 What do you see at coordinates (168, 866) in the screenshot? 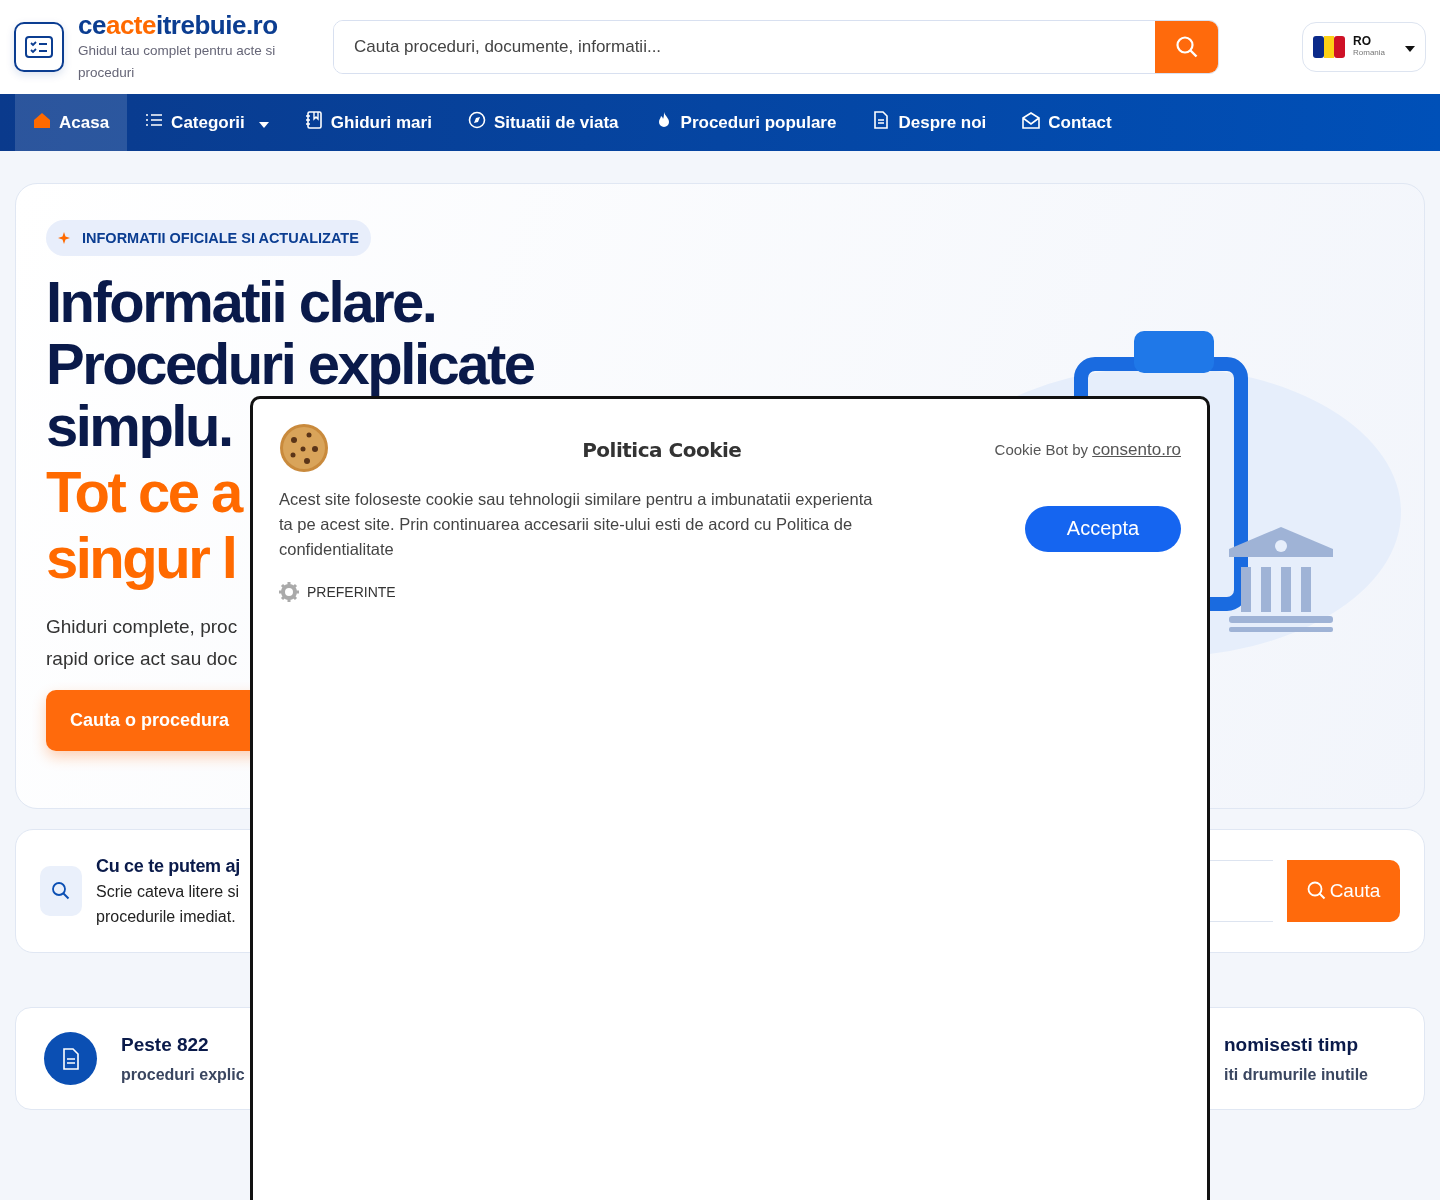
I see `search-card-title: Cu ce te putem aj` at bounding box center [168, 866].